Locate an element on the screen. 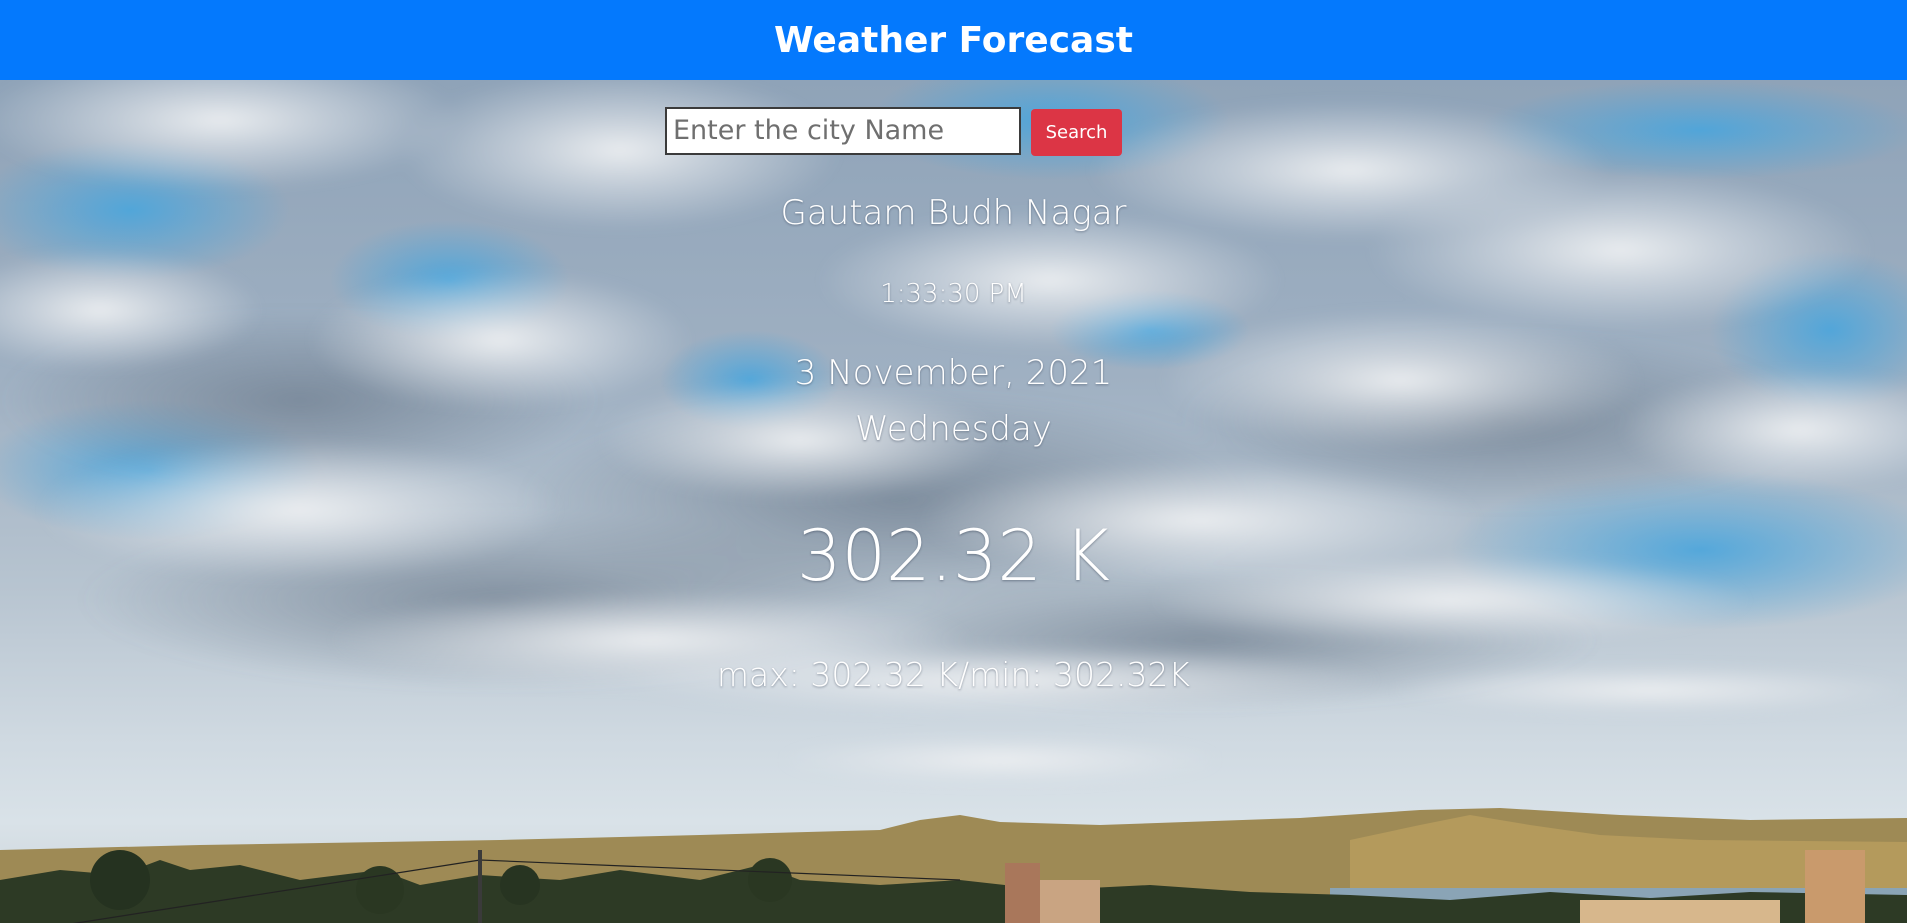 This screenshot has width=1907, height=923. search-form: Search is located at coordinates (893, 130).